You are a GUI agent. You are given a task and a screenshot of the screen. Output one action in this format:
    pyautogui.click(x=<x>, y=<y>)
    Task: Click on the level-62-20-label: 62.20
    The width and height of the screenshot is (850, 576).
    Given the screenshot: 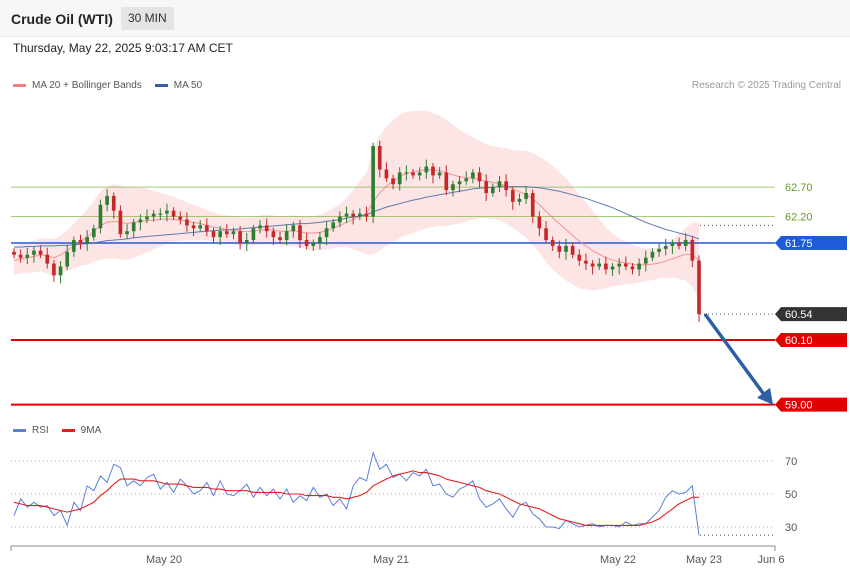 What is the action you would take?
    pyautogui.click(x=799, y=218)
    